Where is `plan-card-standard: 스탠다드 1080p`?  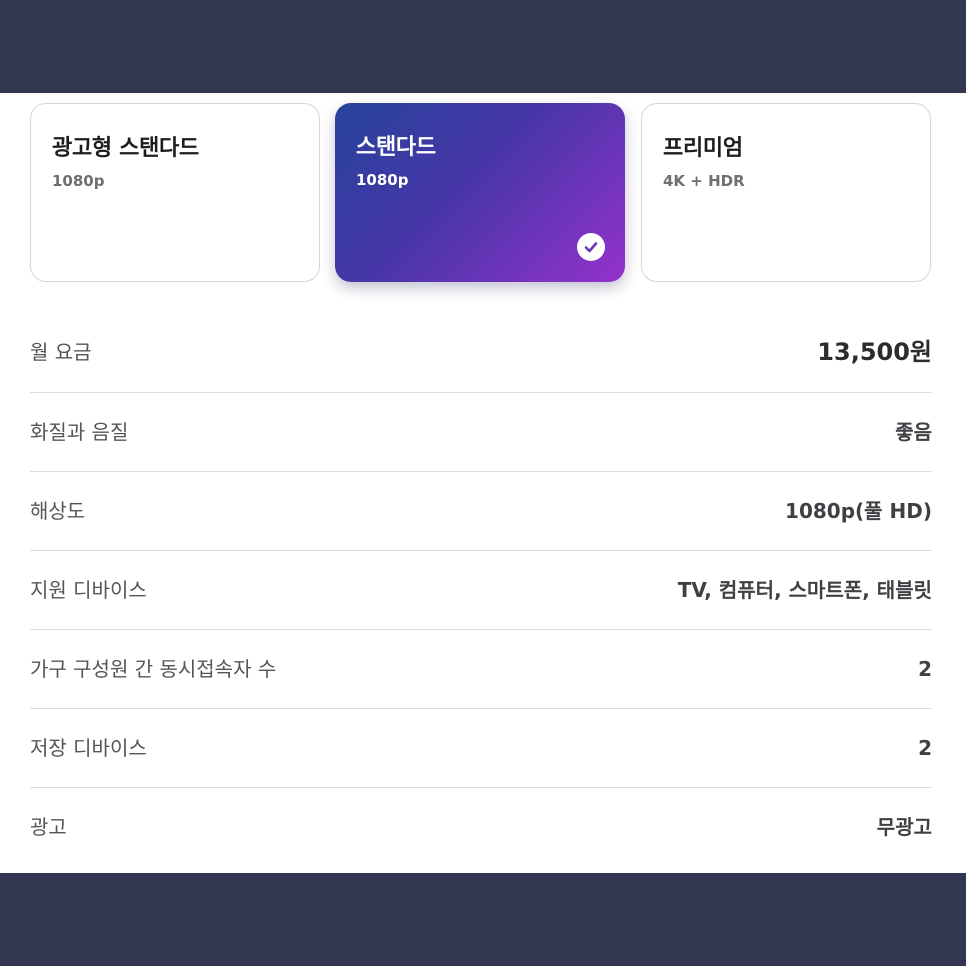
plan-card-standard: 스탠다드 1080p is located at coordinates (480, 192).